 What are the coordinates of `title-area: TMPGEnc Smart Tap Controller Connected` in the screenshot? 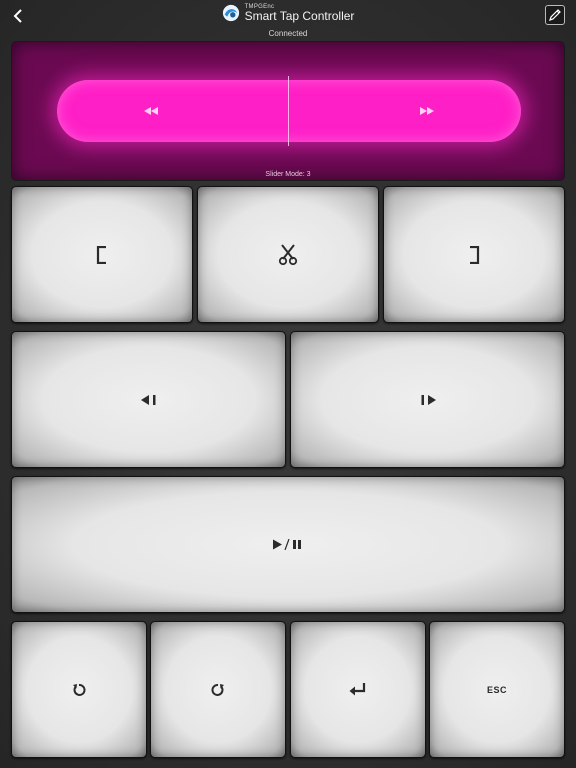 It's located at (288, 21).